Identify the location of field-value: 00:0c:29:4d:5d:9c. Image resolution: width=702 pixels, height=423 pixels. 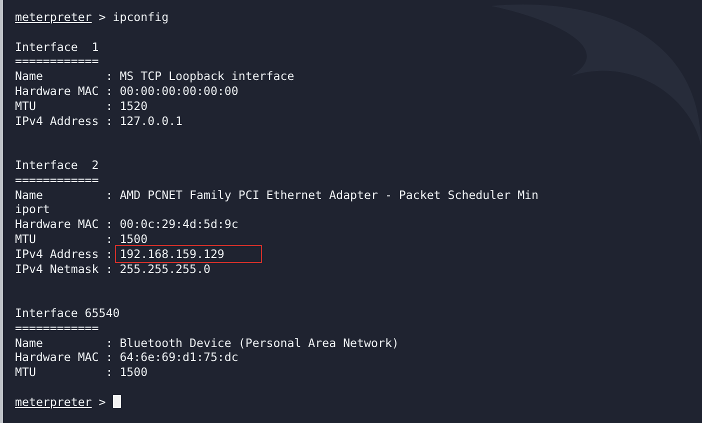
(179, 224).